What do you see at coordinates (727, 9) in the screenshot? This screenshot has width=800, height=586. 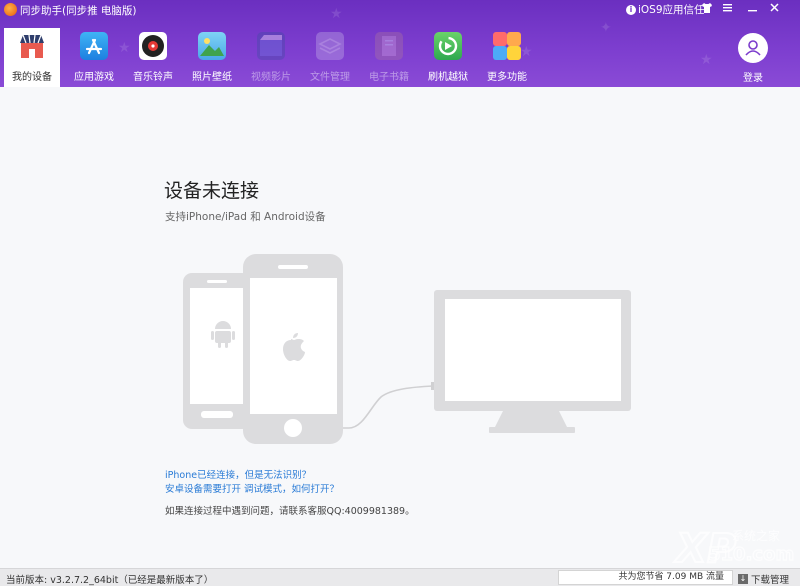 I see `menu-icon` at bounding box center [727, 9].